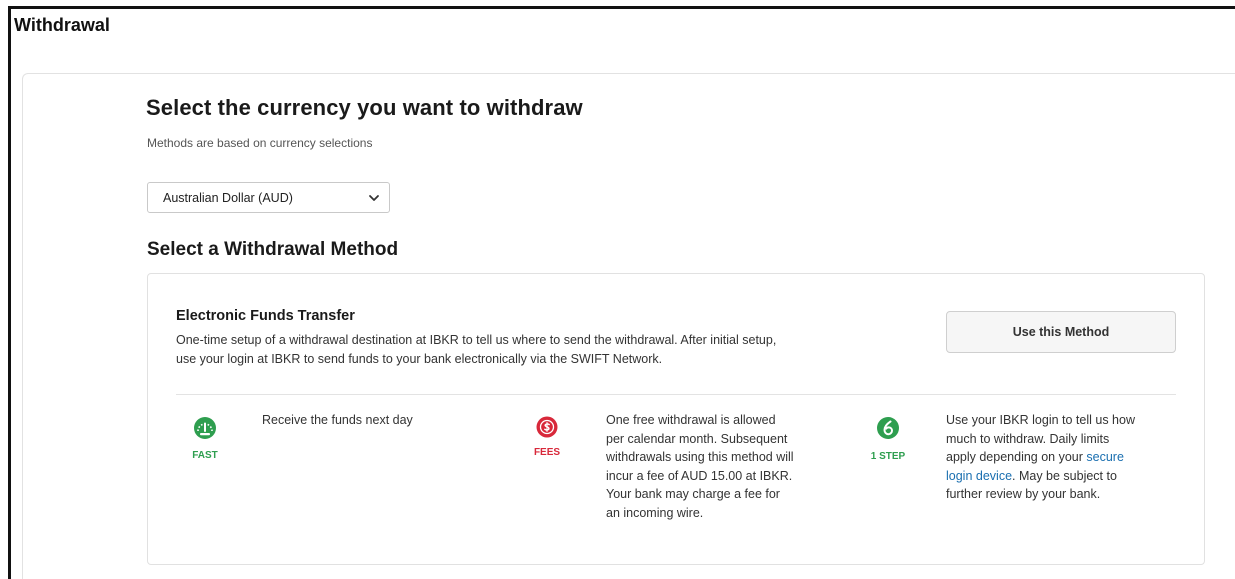 The height and width of the screenshot is (579, 1235). Describe the element at coordinates (676, 394) in the screenshot. I see `card-divider` at that location.